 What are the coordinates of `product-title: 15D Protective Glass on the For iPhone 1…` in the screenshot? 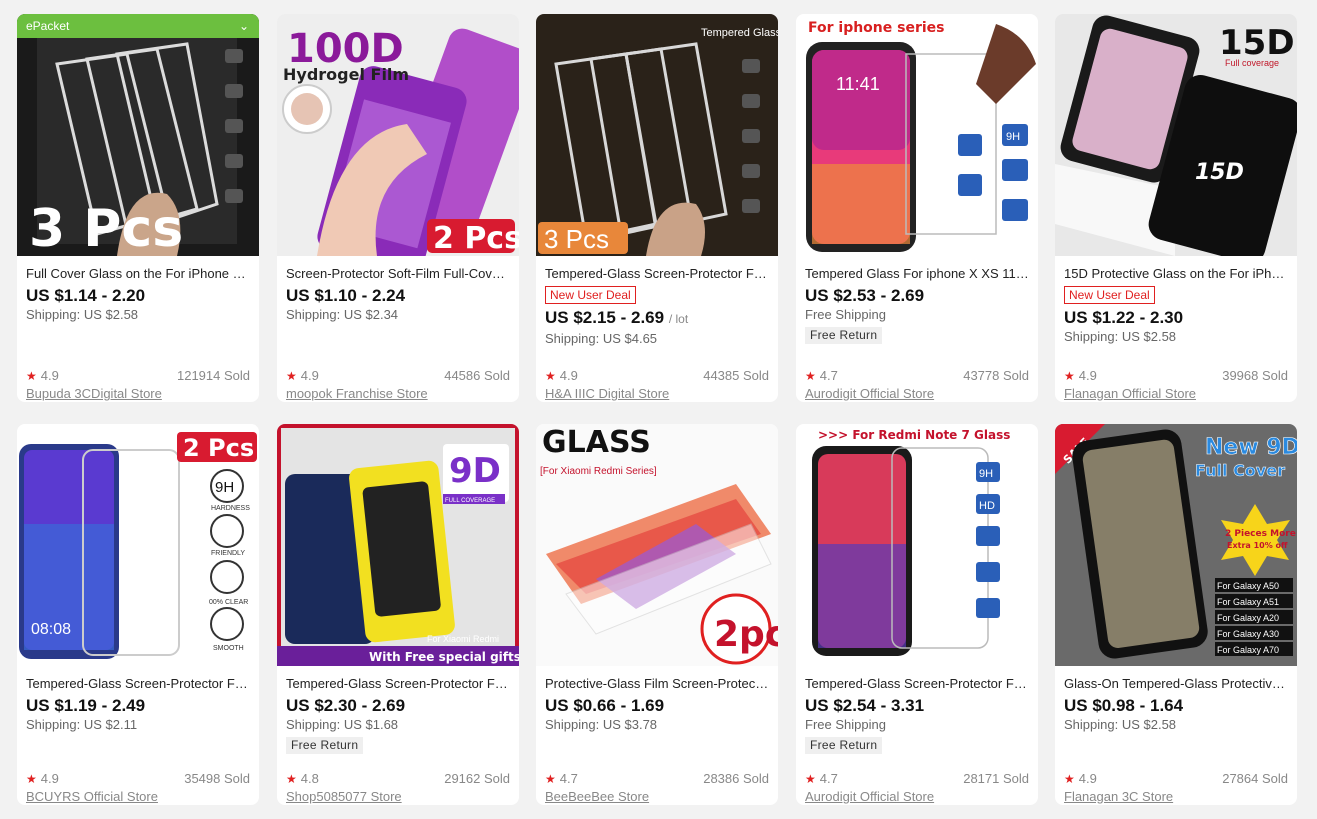 It's located at (1176, 273).